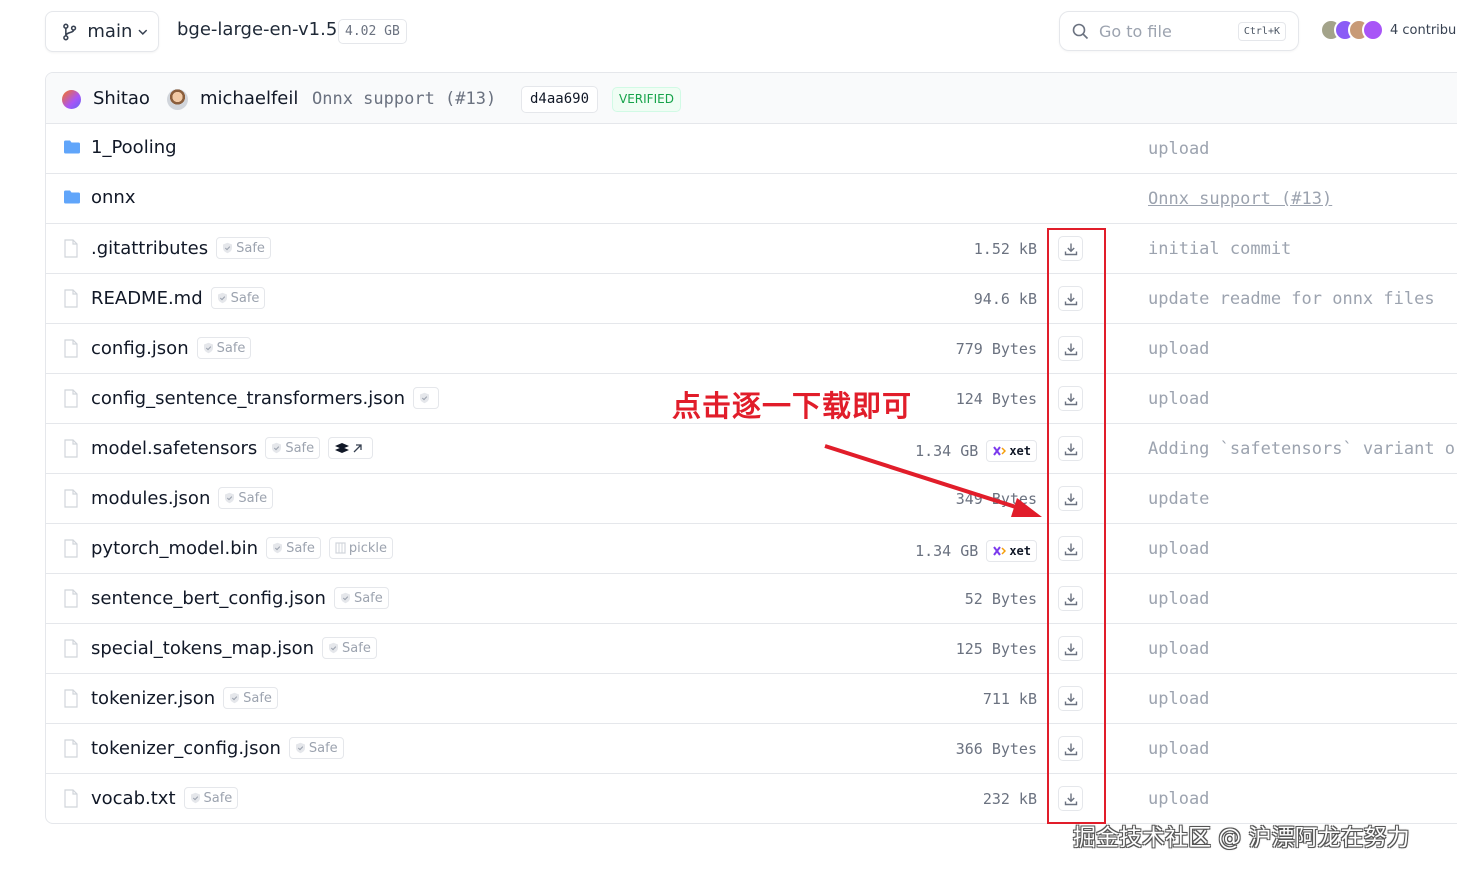  I want to click on file-name-link: tokenizer_config.json, so click(186, 748).